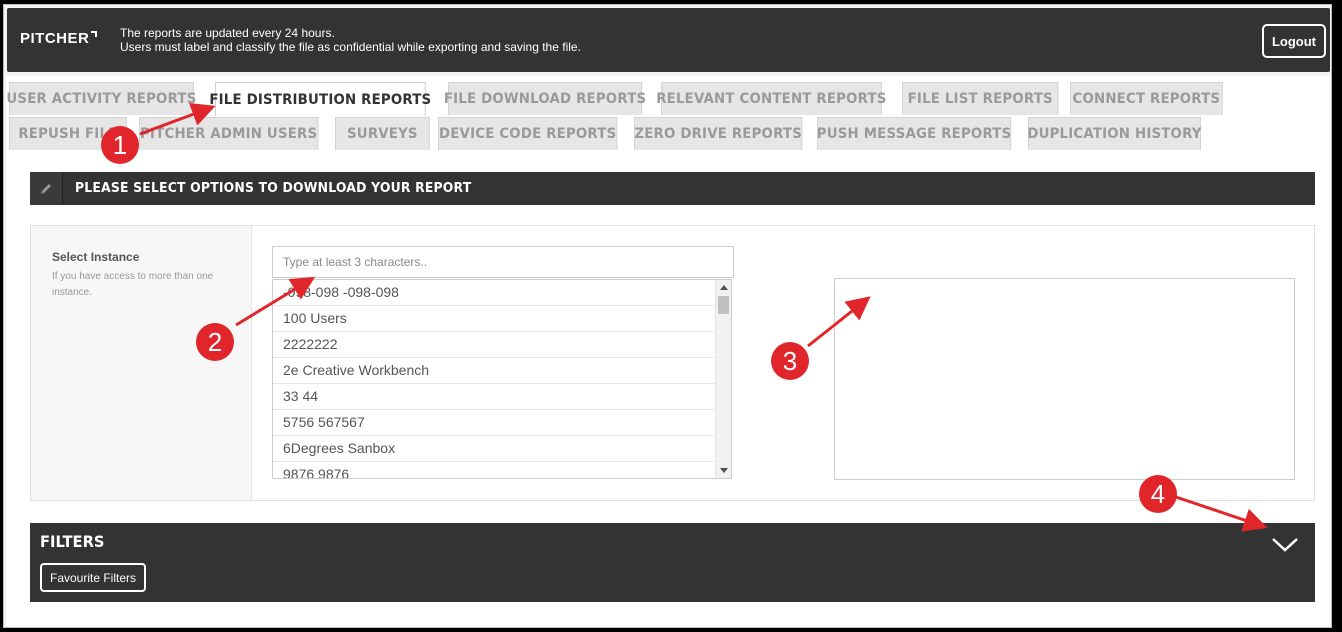  I want to click on scrollbar-thumb, so click(723, 305).